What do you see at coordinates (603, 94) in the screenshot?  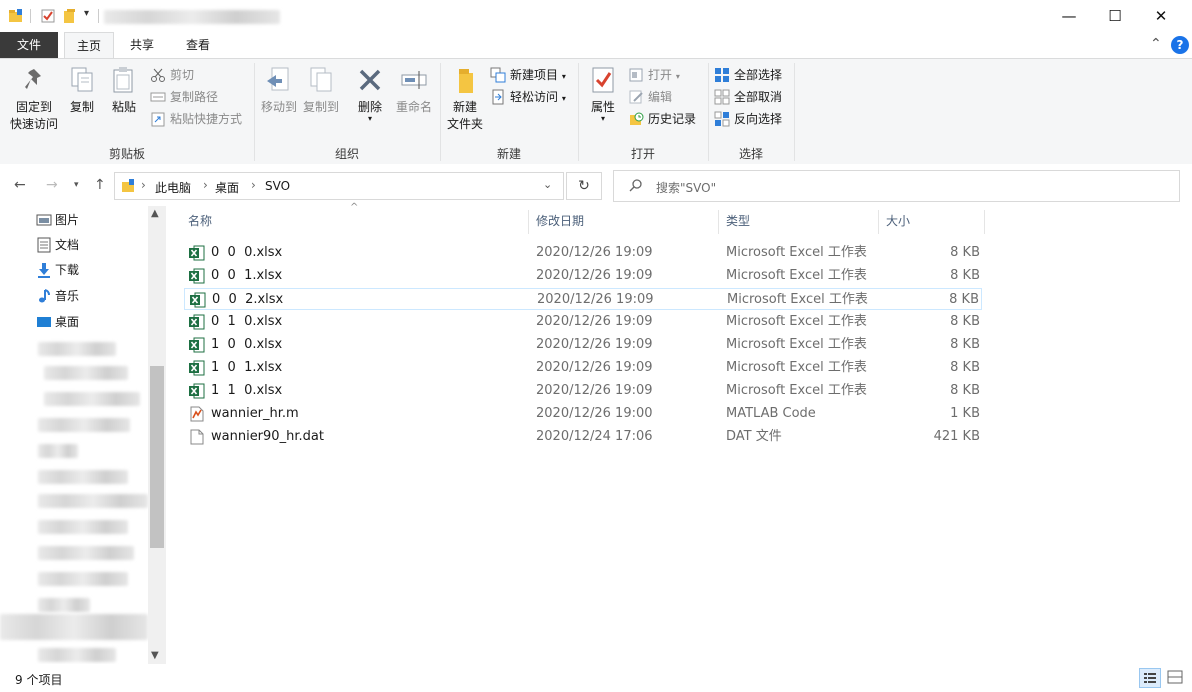 I see `properties-button: 属性 ▾` at bounding box center [603, 94].